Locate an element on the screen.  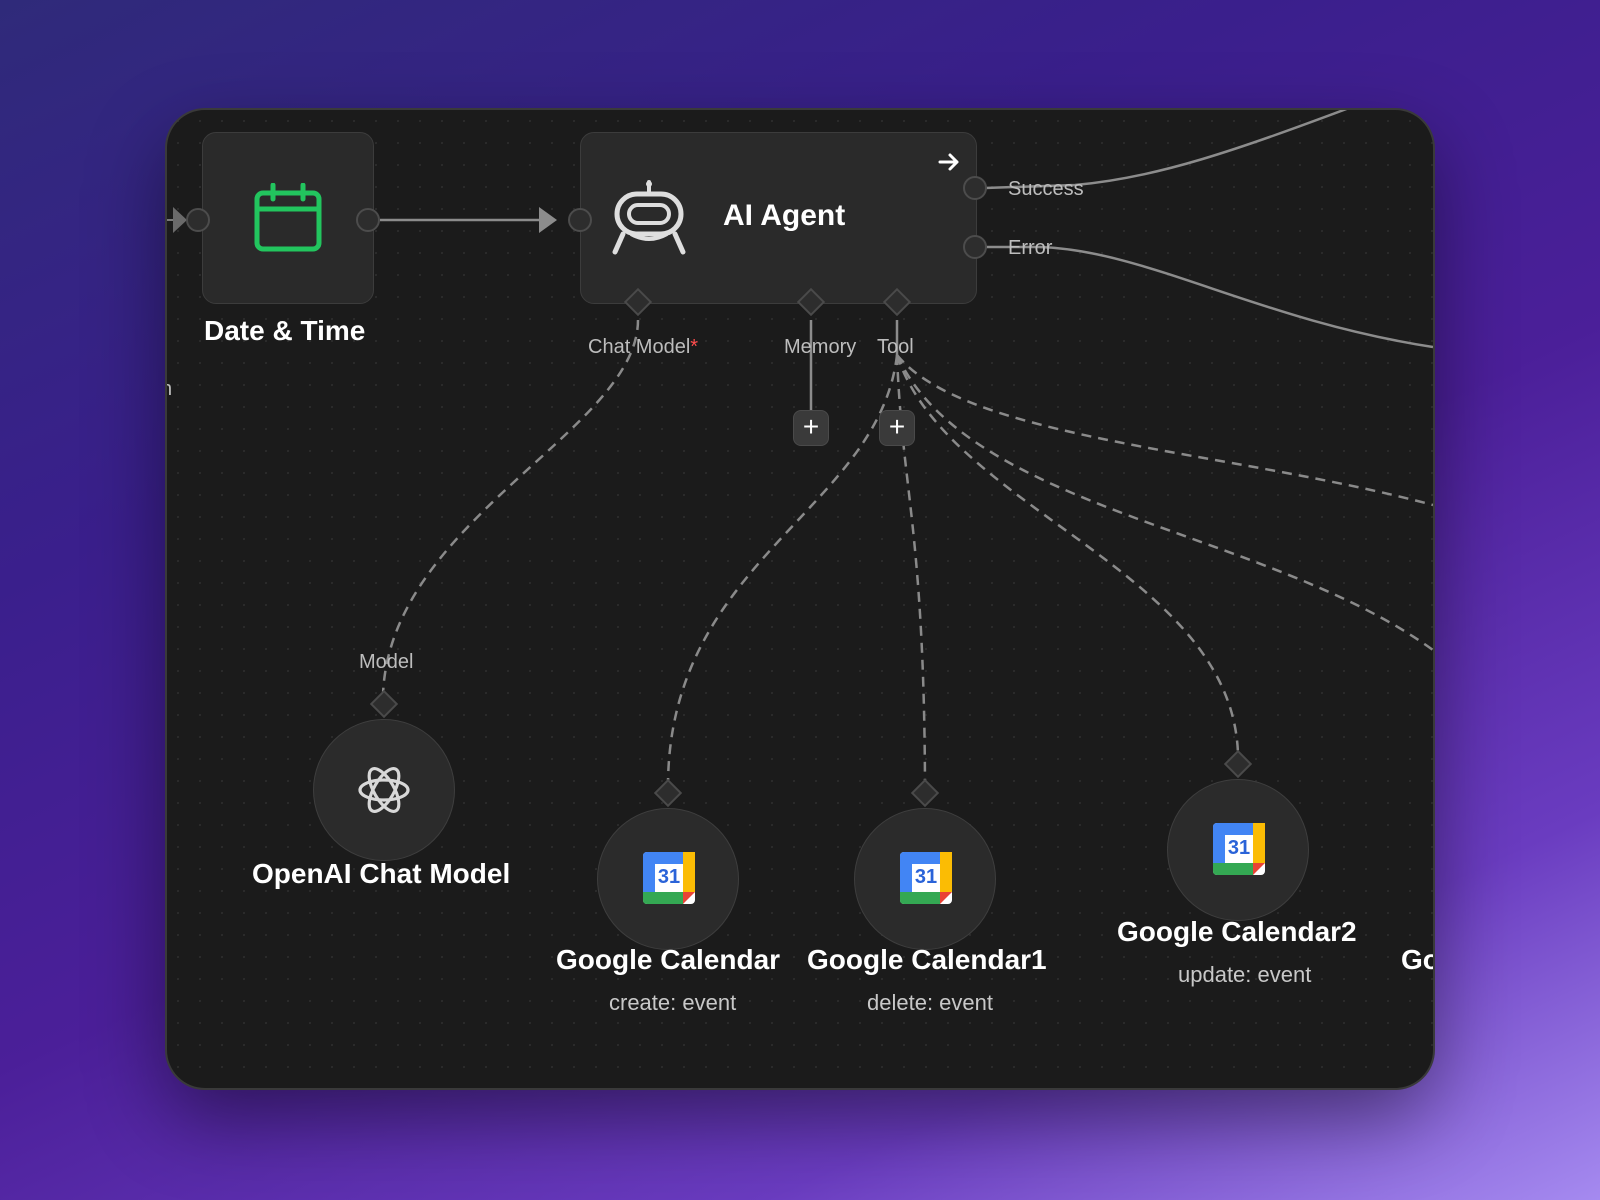
chat-model-input-label: Chat Model* is located at coordinates (643, 347).